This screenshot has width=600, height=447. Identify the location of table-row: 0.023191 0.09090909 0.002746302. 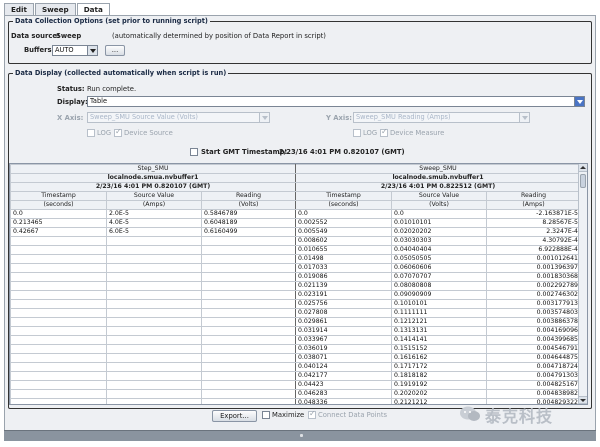
(295, 295).